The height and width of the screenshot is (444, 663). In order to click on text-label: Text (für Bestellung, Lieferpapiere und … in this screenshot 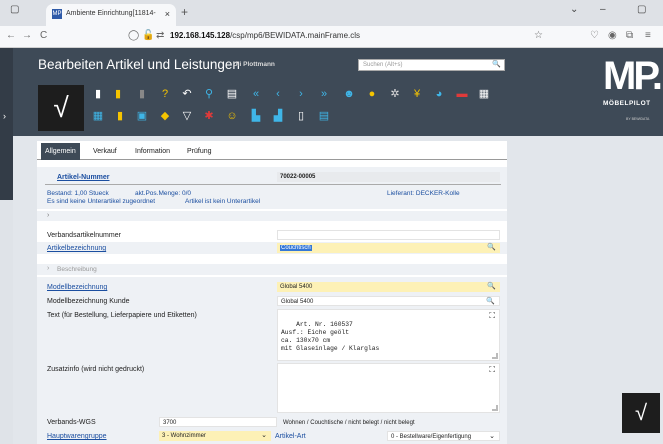, I will do `click(122, 315)`.